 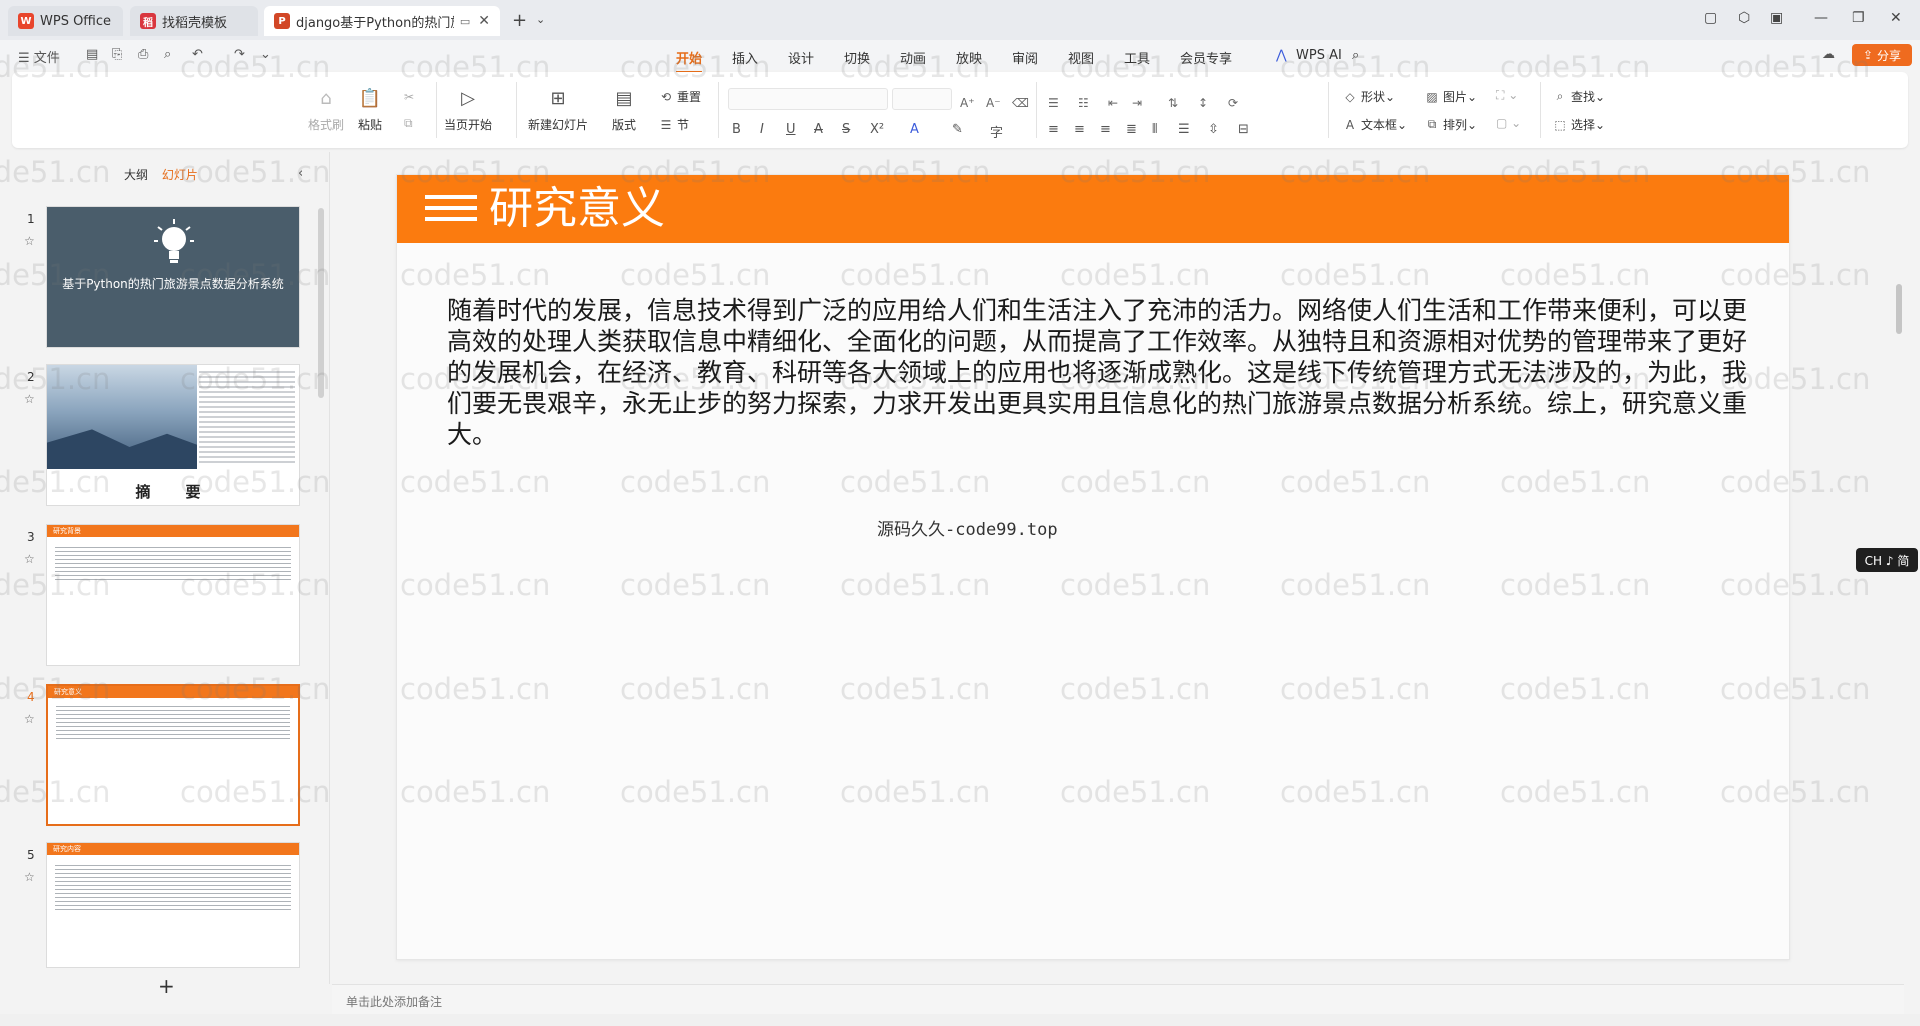 What do you see at coordinates (577, 209) in the screenshot?
I see `slide-title: 研究意义` at bounding box center [577, 209].